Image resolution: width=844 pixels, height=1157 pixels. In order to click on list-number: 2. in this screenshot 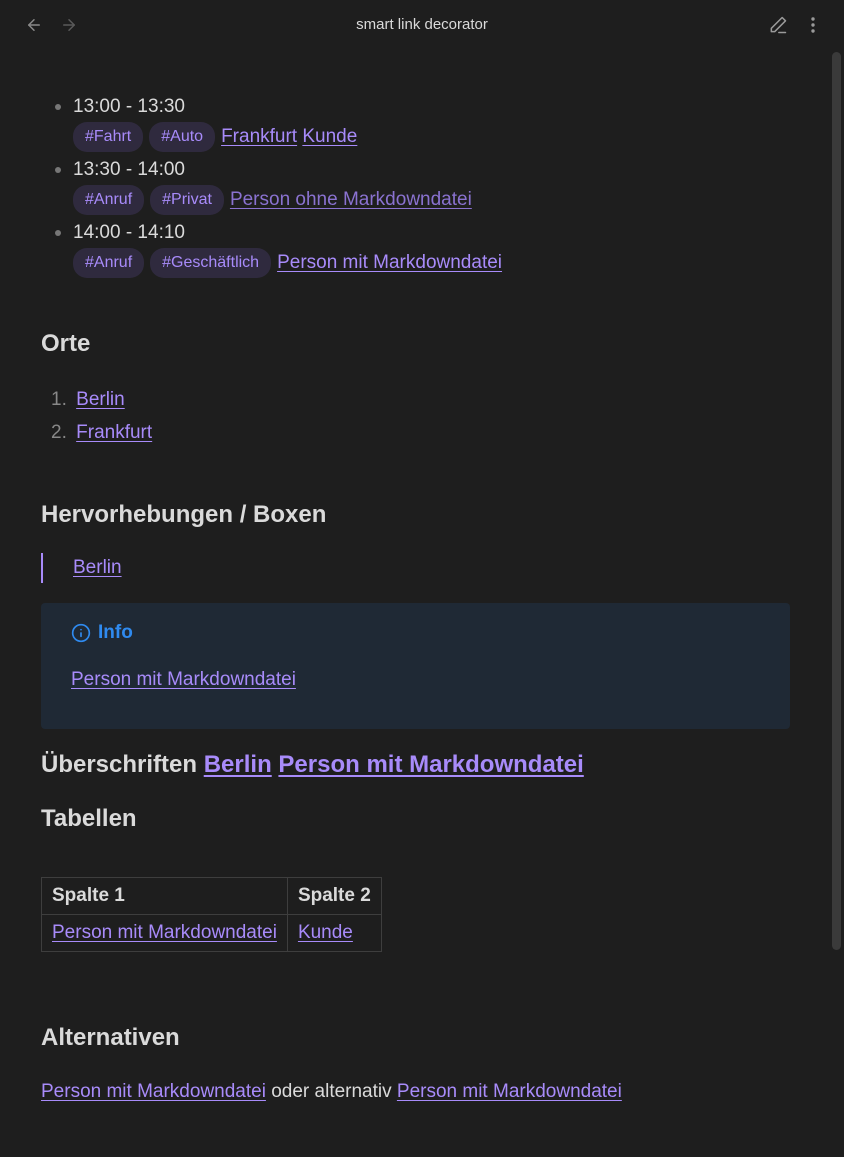, I will do `click(59, 432)`.